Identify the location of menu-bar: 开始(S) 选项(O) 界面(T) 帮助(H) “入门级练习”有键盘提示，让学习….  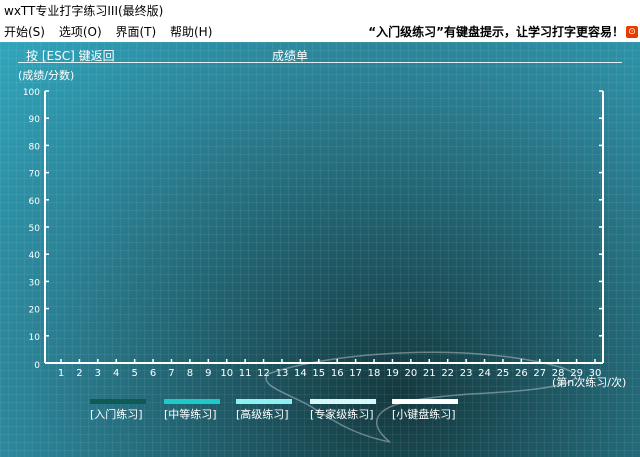
(320, 32).